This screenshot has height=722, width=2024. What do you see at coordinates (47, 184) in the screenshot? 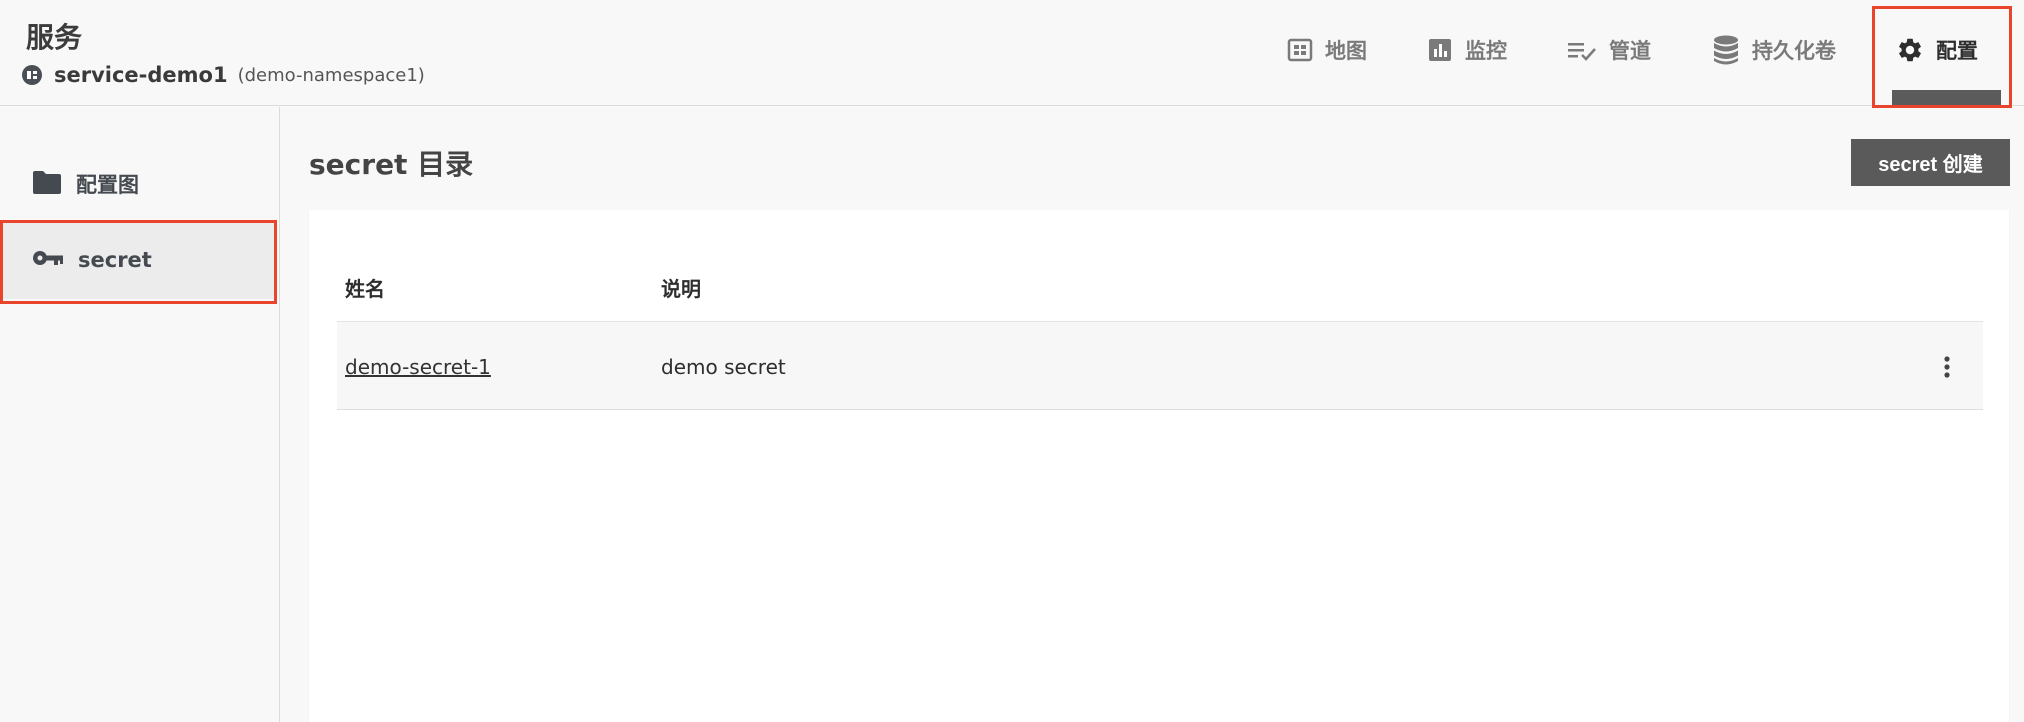
I see `folder-icon` at bounding box center [47, 184].